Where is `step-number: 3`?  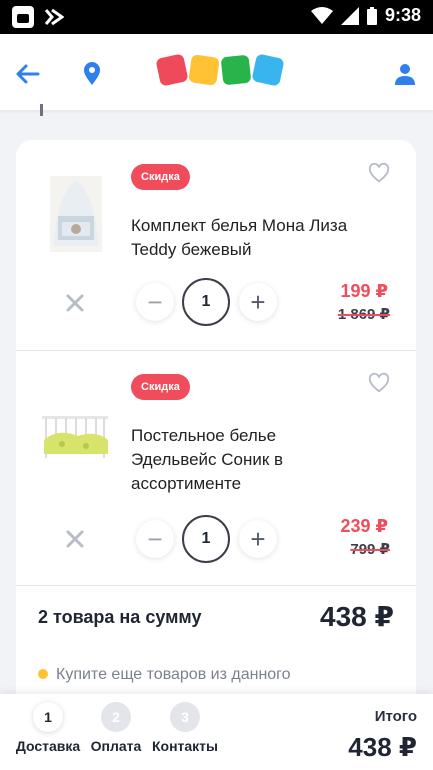 step-number: 3 is located at coordinates (185, 717).